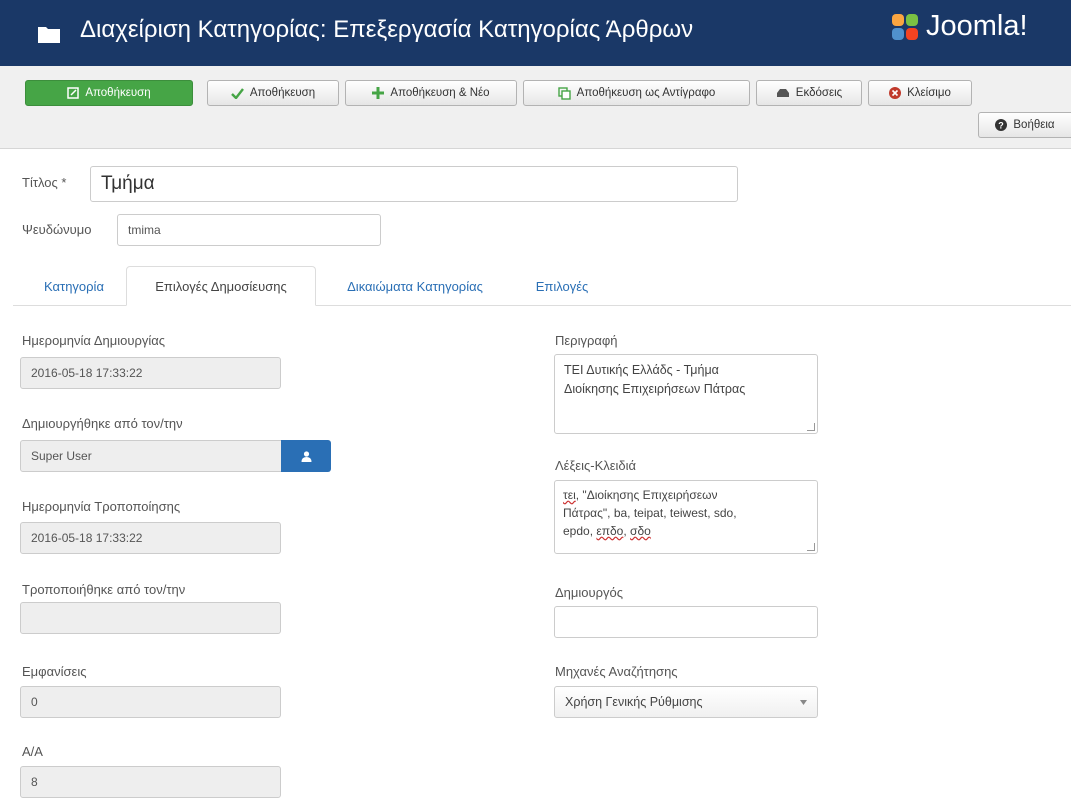  I want to click on user-icon, so click(306, 456).